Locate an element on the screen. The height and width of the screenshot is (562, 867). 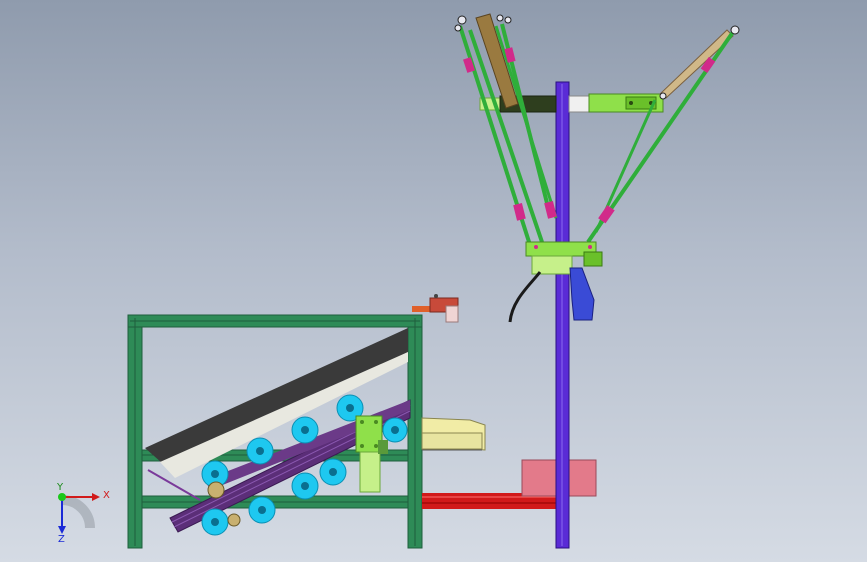
gripper-tool is located at coordinates (582, 294).